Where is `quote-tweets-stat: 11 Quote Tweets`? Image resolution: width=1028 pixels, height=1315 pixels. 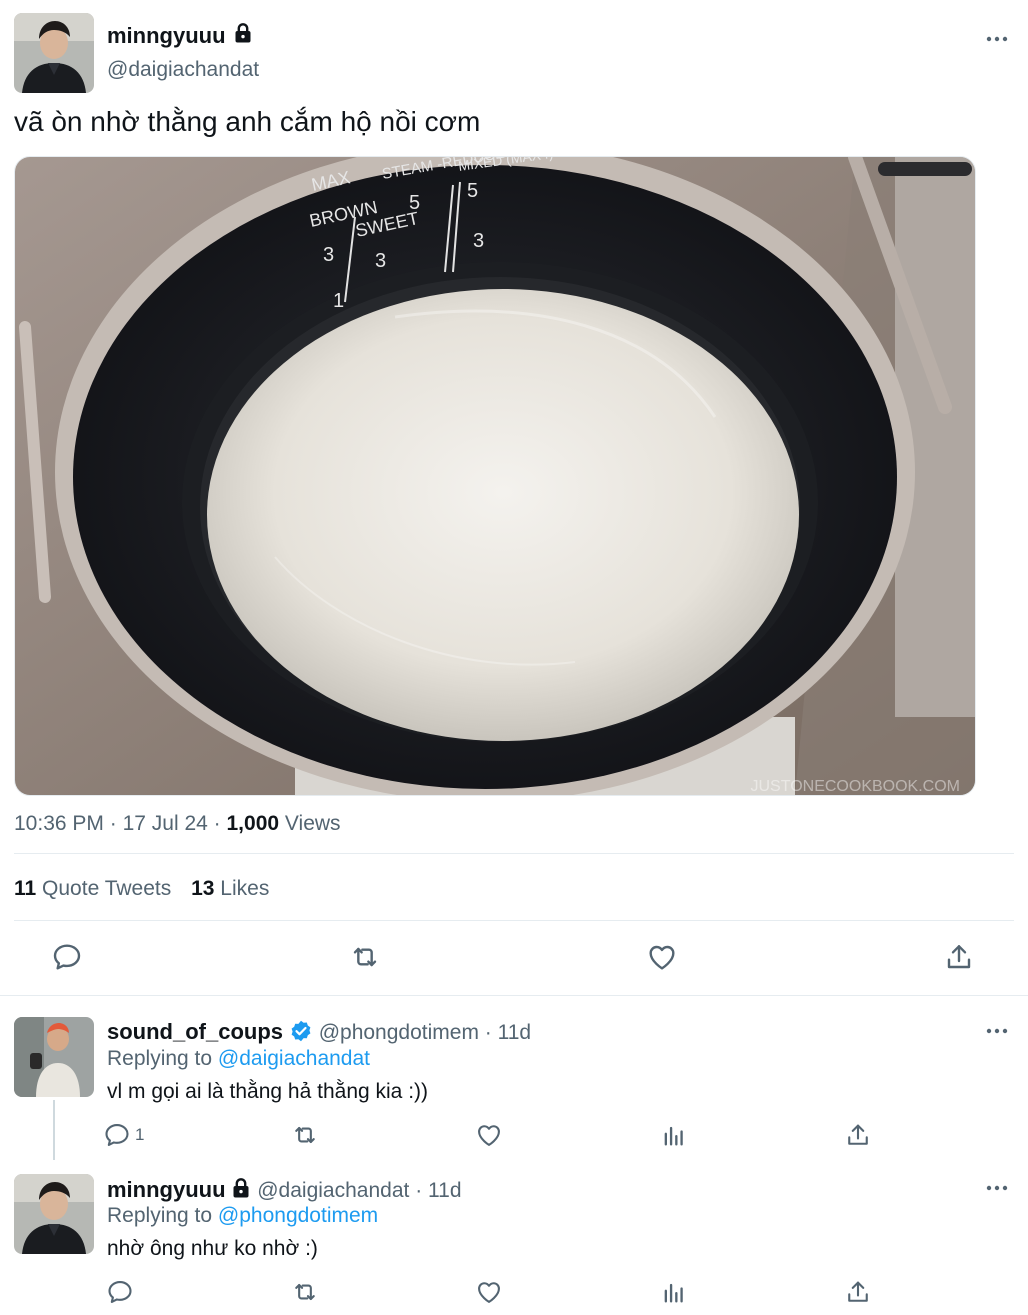
quote-tweets-stat: 11 Quote Tweets is located at coordinates (92, 888).